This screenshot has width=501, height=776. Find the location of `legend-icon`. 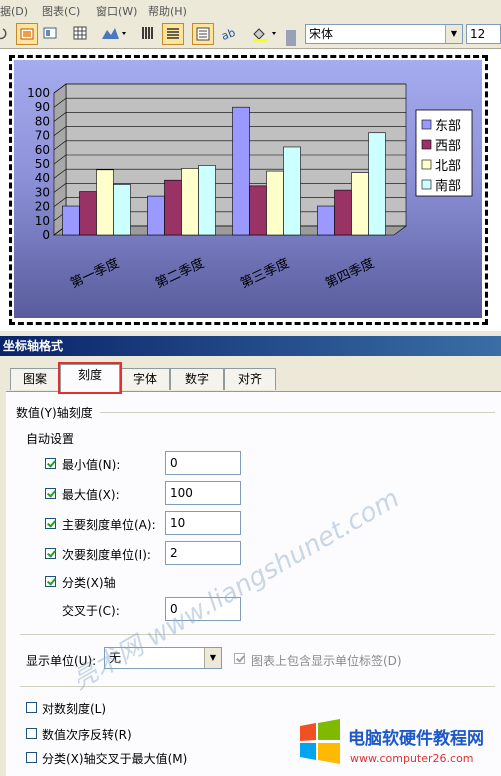

legend-icon is located at coordinates (203, 34).